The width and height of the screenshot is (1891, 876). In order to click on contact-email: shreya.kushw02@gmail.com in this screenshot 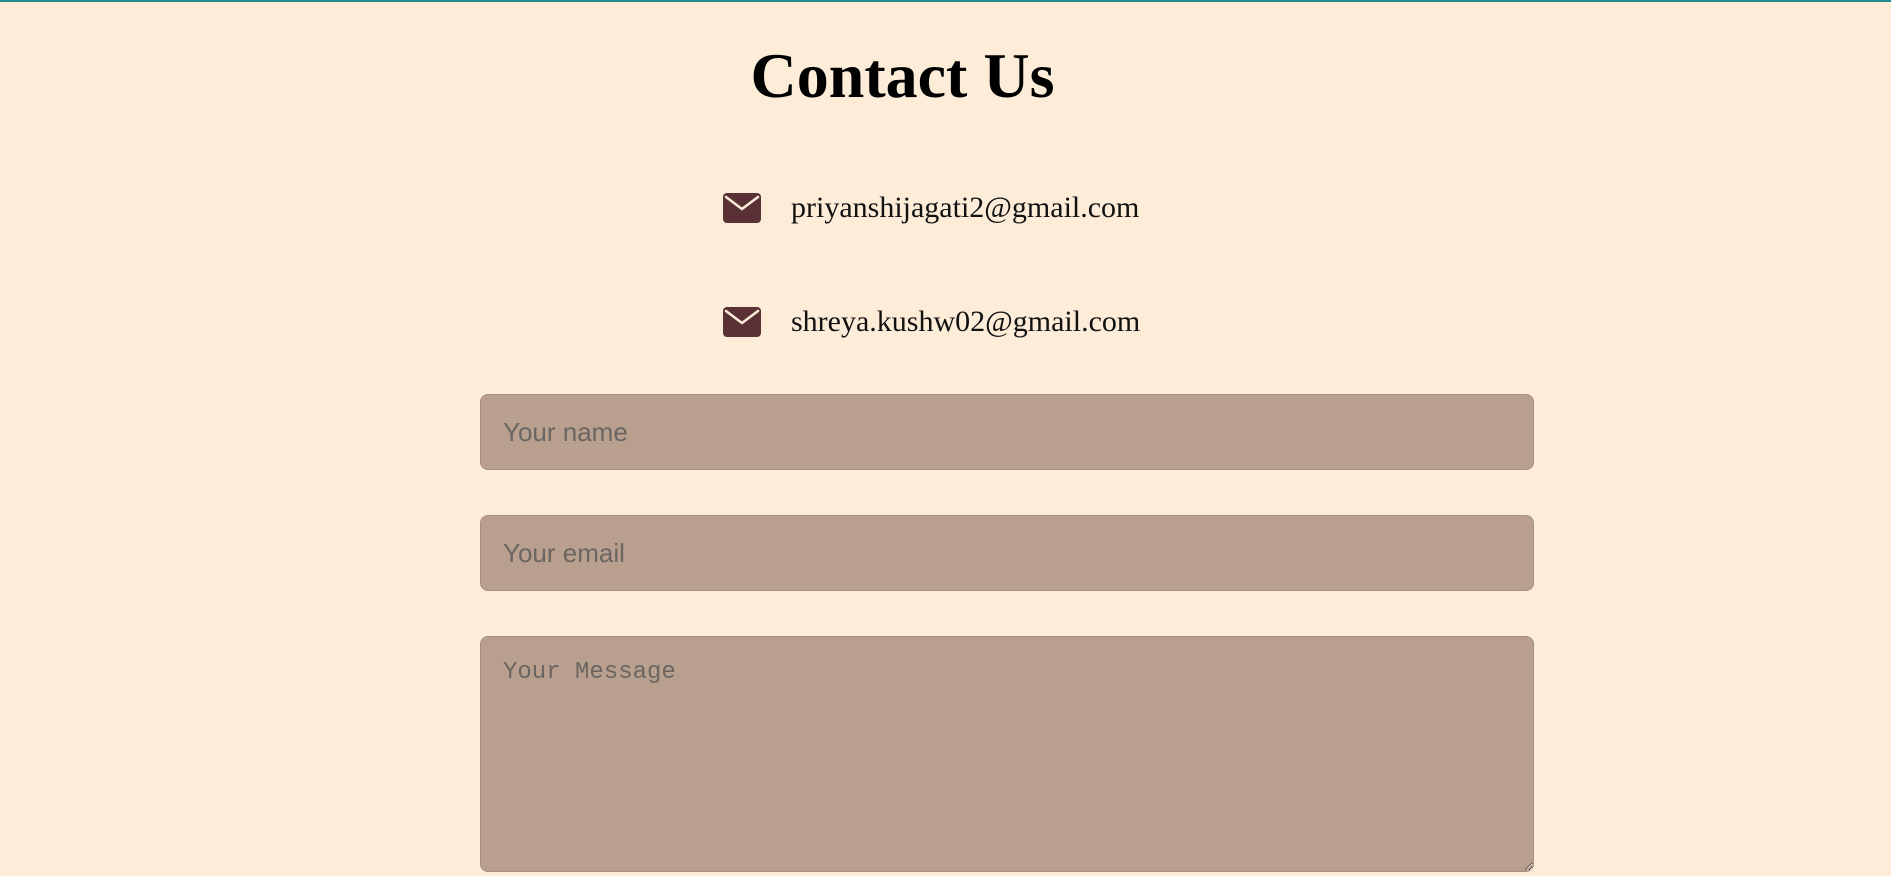, I will do `click(966, 321)`.